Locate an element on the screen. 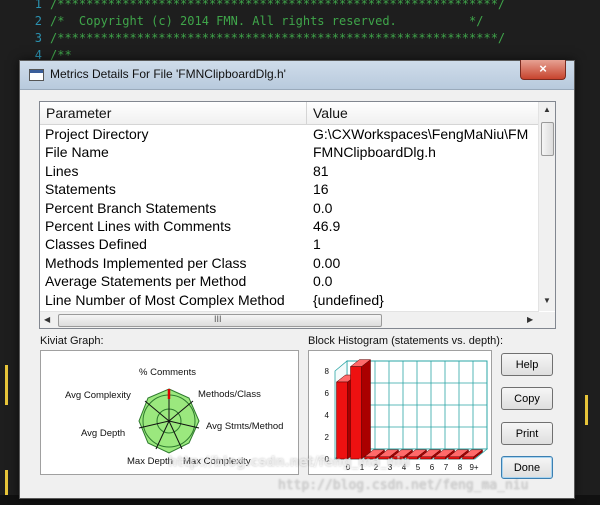 This screenshot has width=600, height=505. kiviat-graph-label: Kiviat Graph: is located at coordinates (72, 341).